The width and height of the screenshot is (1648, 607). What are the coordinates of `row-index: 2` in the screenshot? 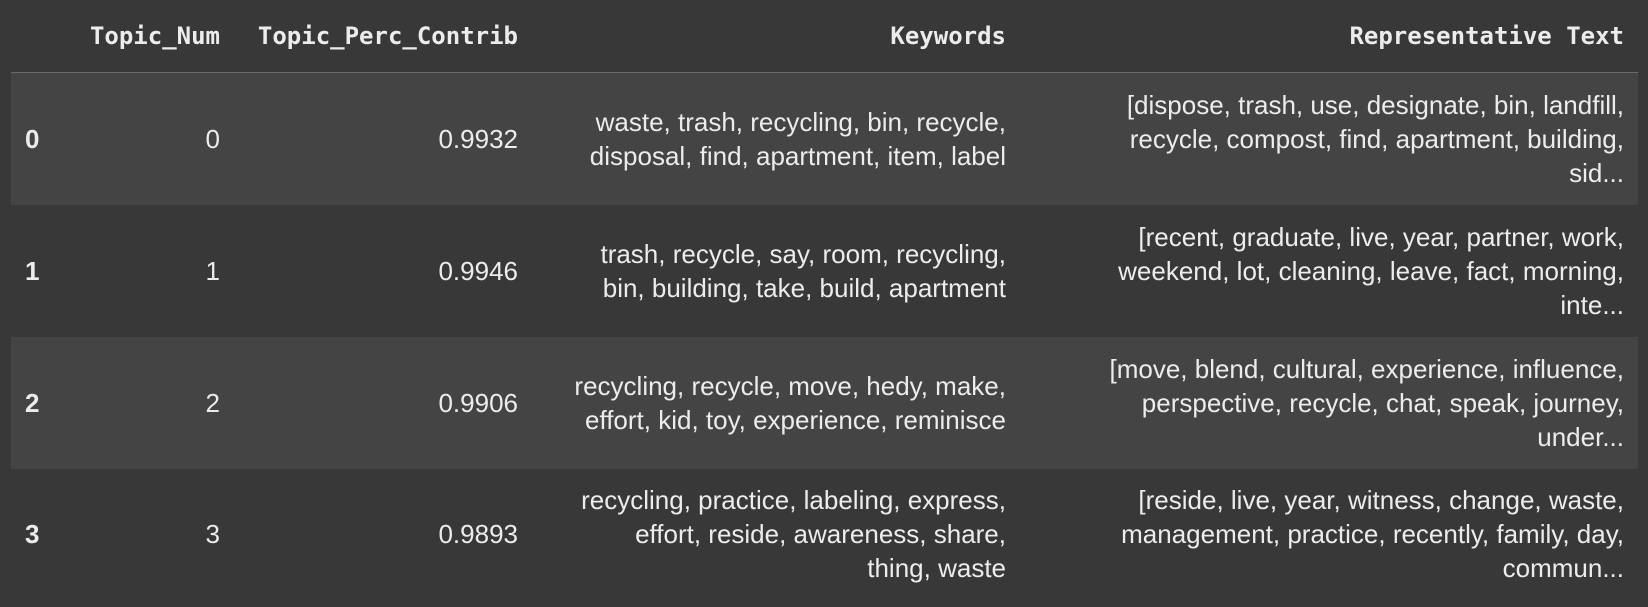 It's located at (32, 402).